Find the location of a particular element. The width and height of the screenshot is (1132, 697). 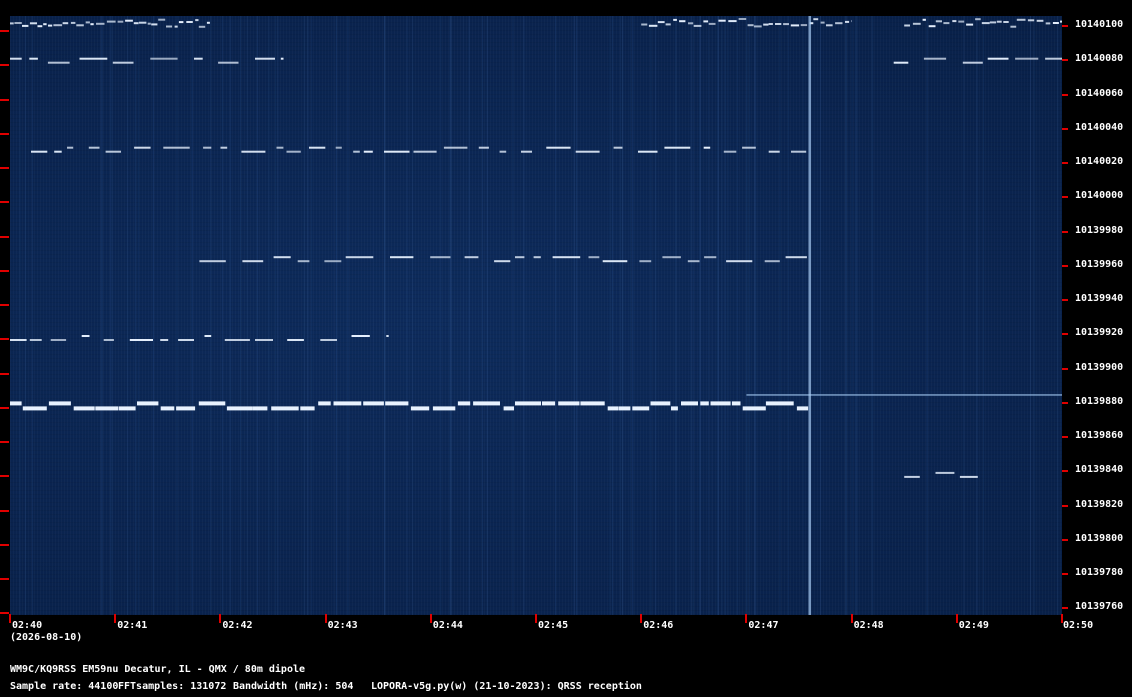

freq-label-10139800: 10139800 is located at coordinates (1099, 538).